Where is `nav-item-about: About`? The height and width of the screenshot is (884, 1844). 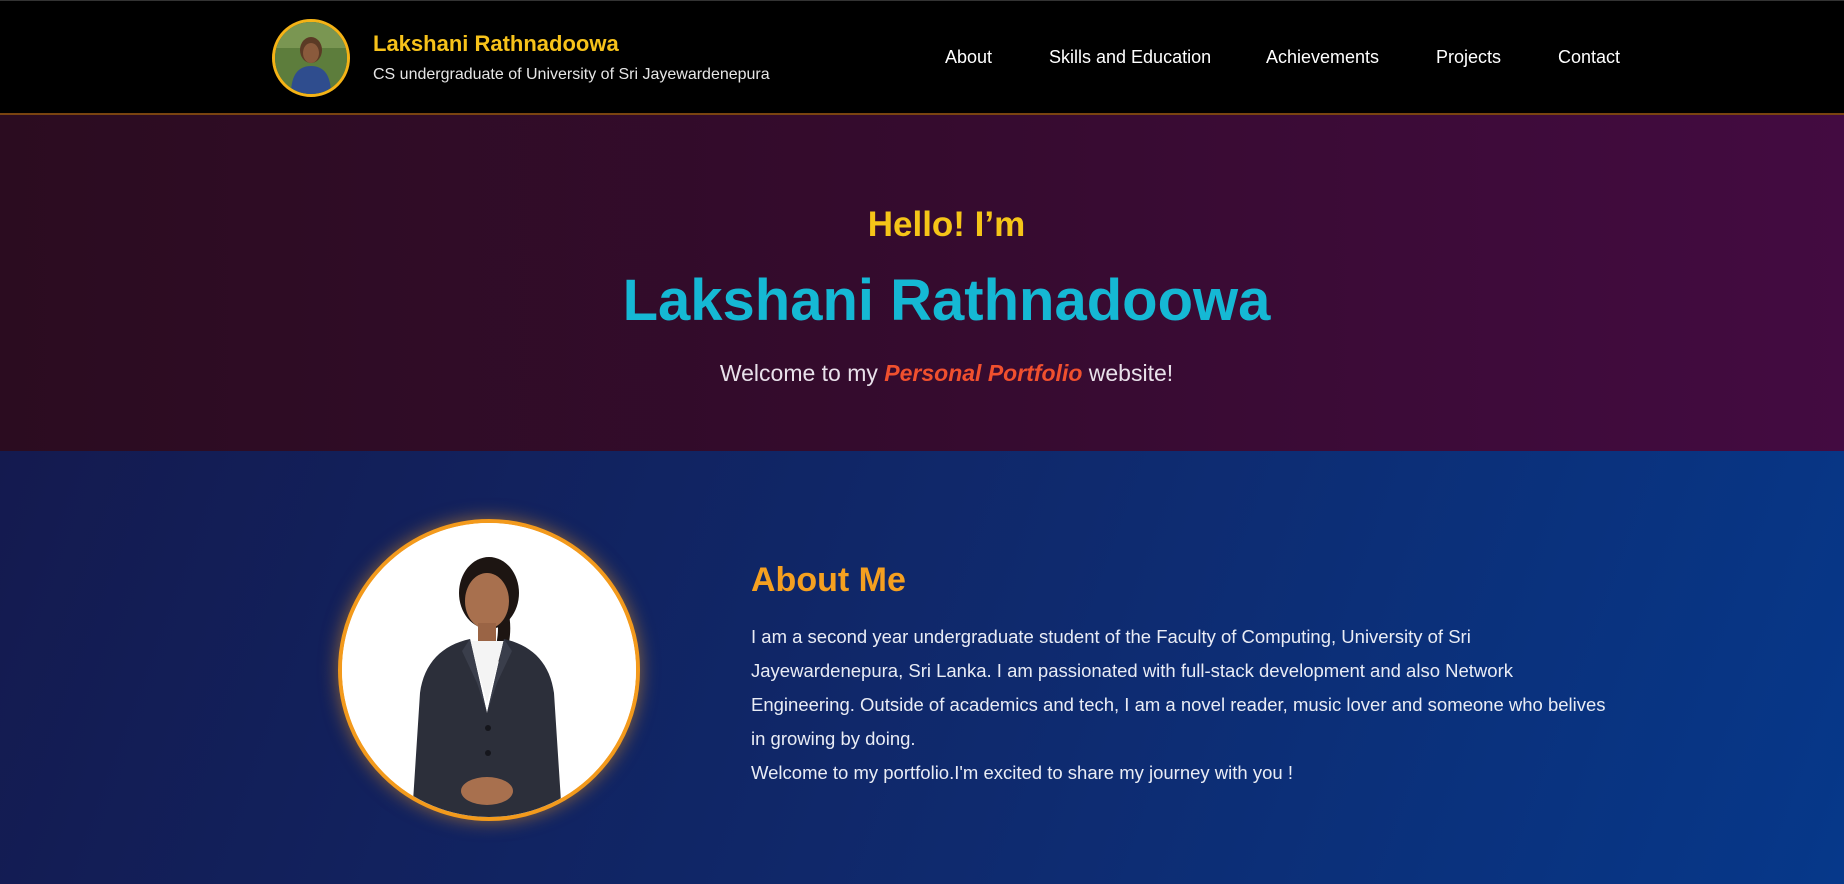 nav-item-about: About is located at coordinates (968, 57).